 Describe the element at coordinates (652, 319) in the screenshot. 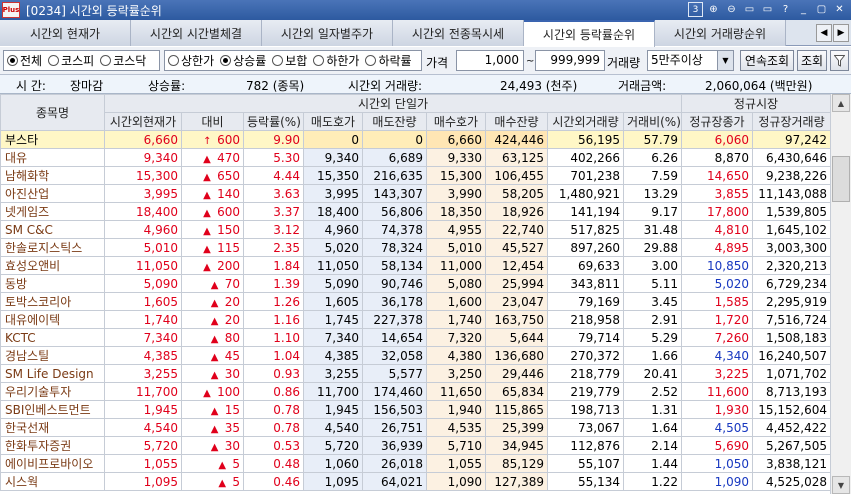

I see `cell-volume-ratio: 2.91` at that location.